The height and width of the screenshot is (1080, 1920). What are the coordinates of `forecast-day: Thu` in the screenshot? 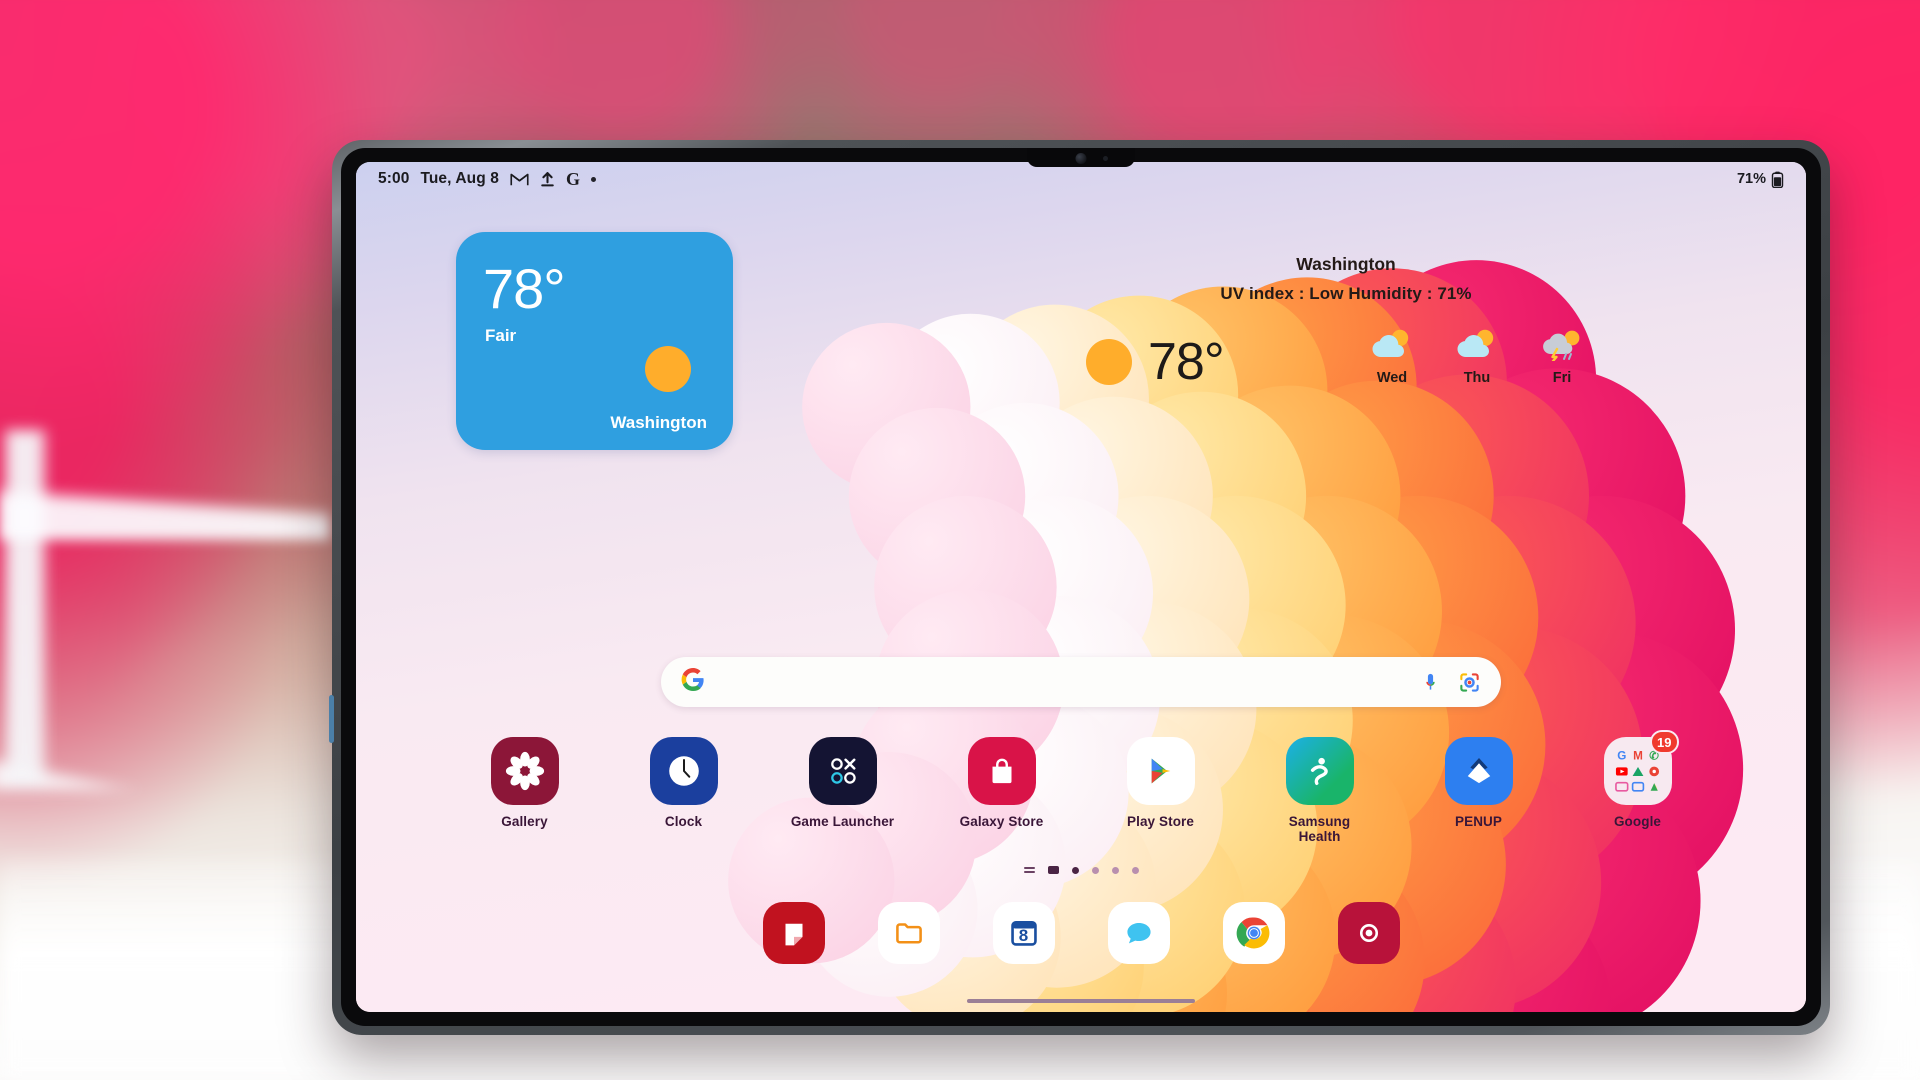 It's located at (1477, 356).